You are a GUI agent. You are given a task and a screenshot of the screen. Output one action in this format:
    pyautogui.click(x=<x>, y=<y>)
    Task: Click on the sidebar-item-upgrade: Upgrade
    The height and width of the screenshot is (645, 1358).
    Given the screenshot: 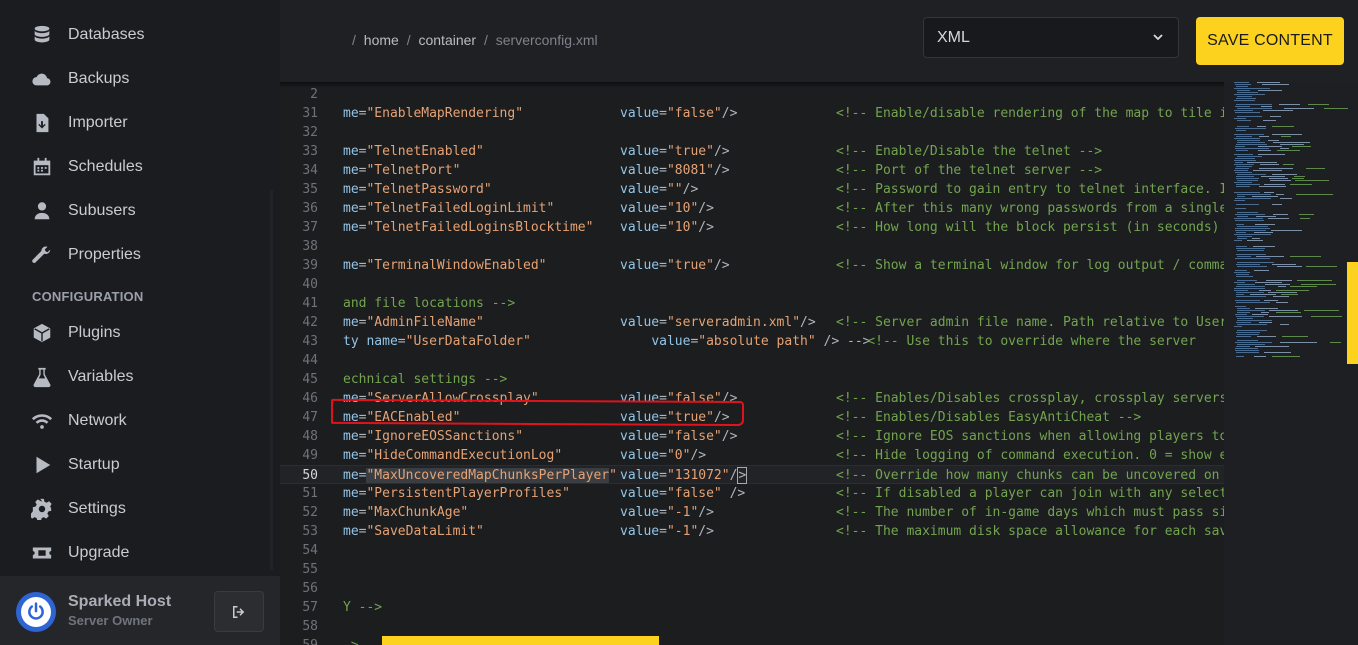 What is the action you would take?
    pyautogui.click(x=79, y=553)
    